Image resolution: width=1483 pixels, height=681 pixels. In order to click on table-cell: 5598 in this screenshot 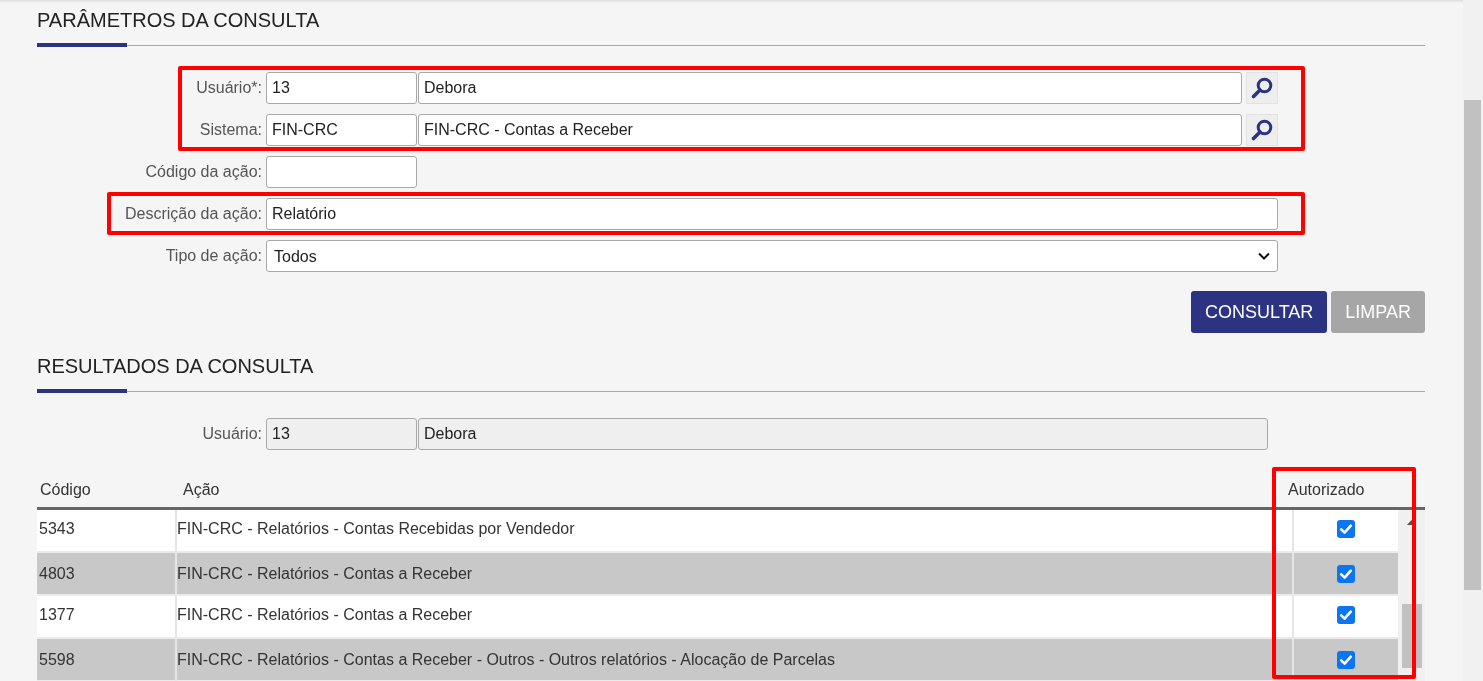, I will do `click(106, 660)`.